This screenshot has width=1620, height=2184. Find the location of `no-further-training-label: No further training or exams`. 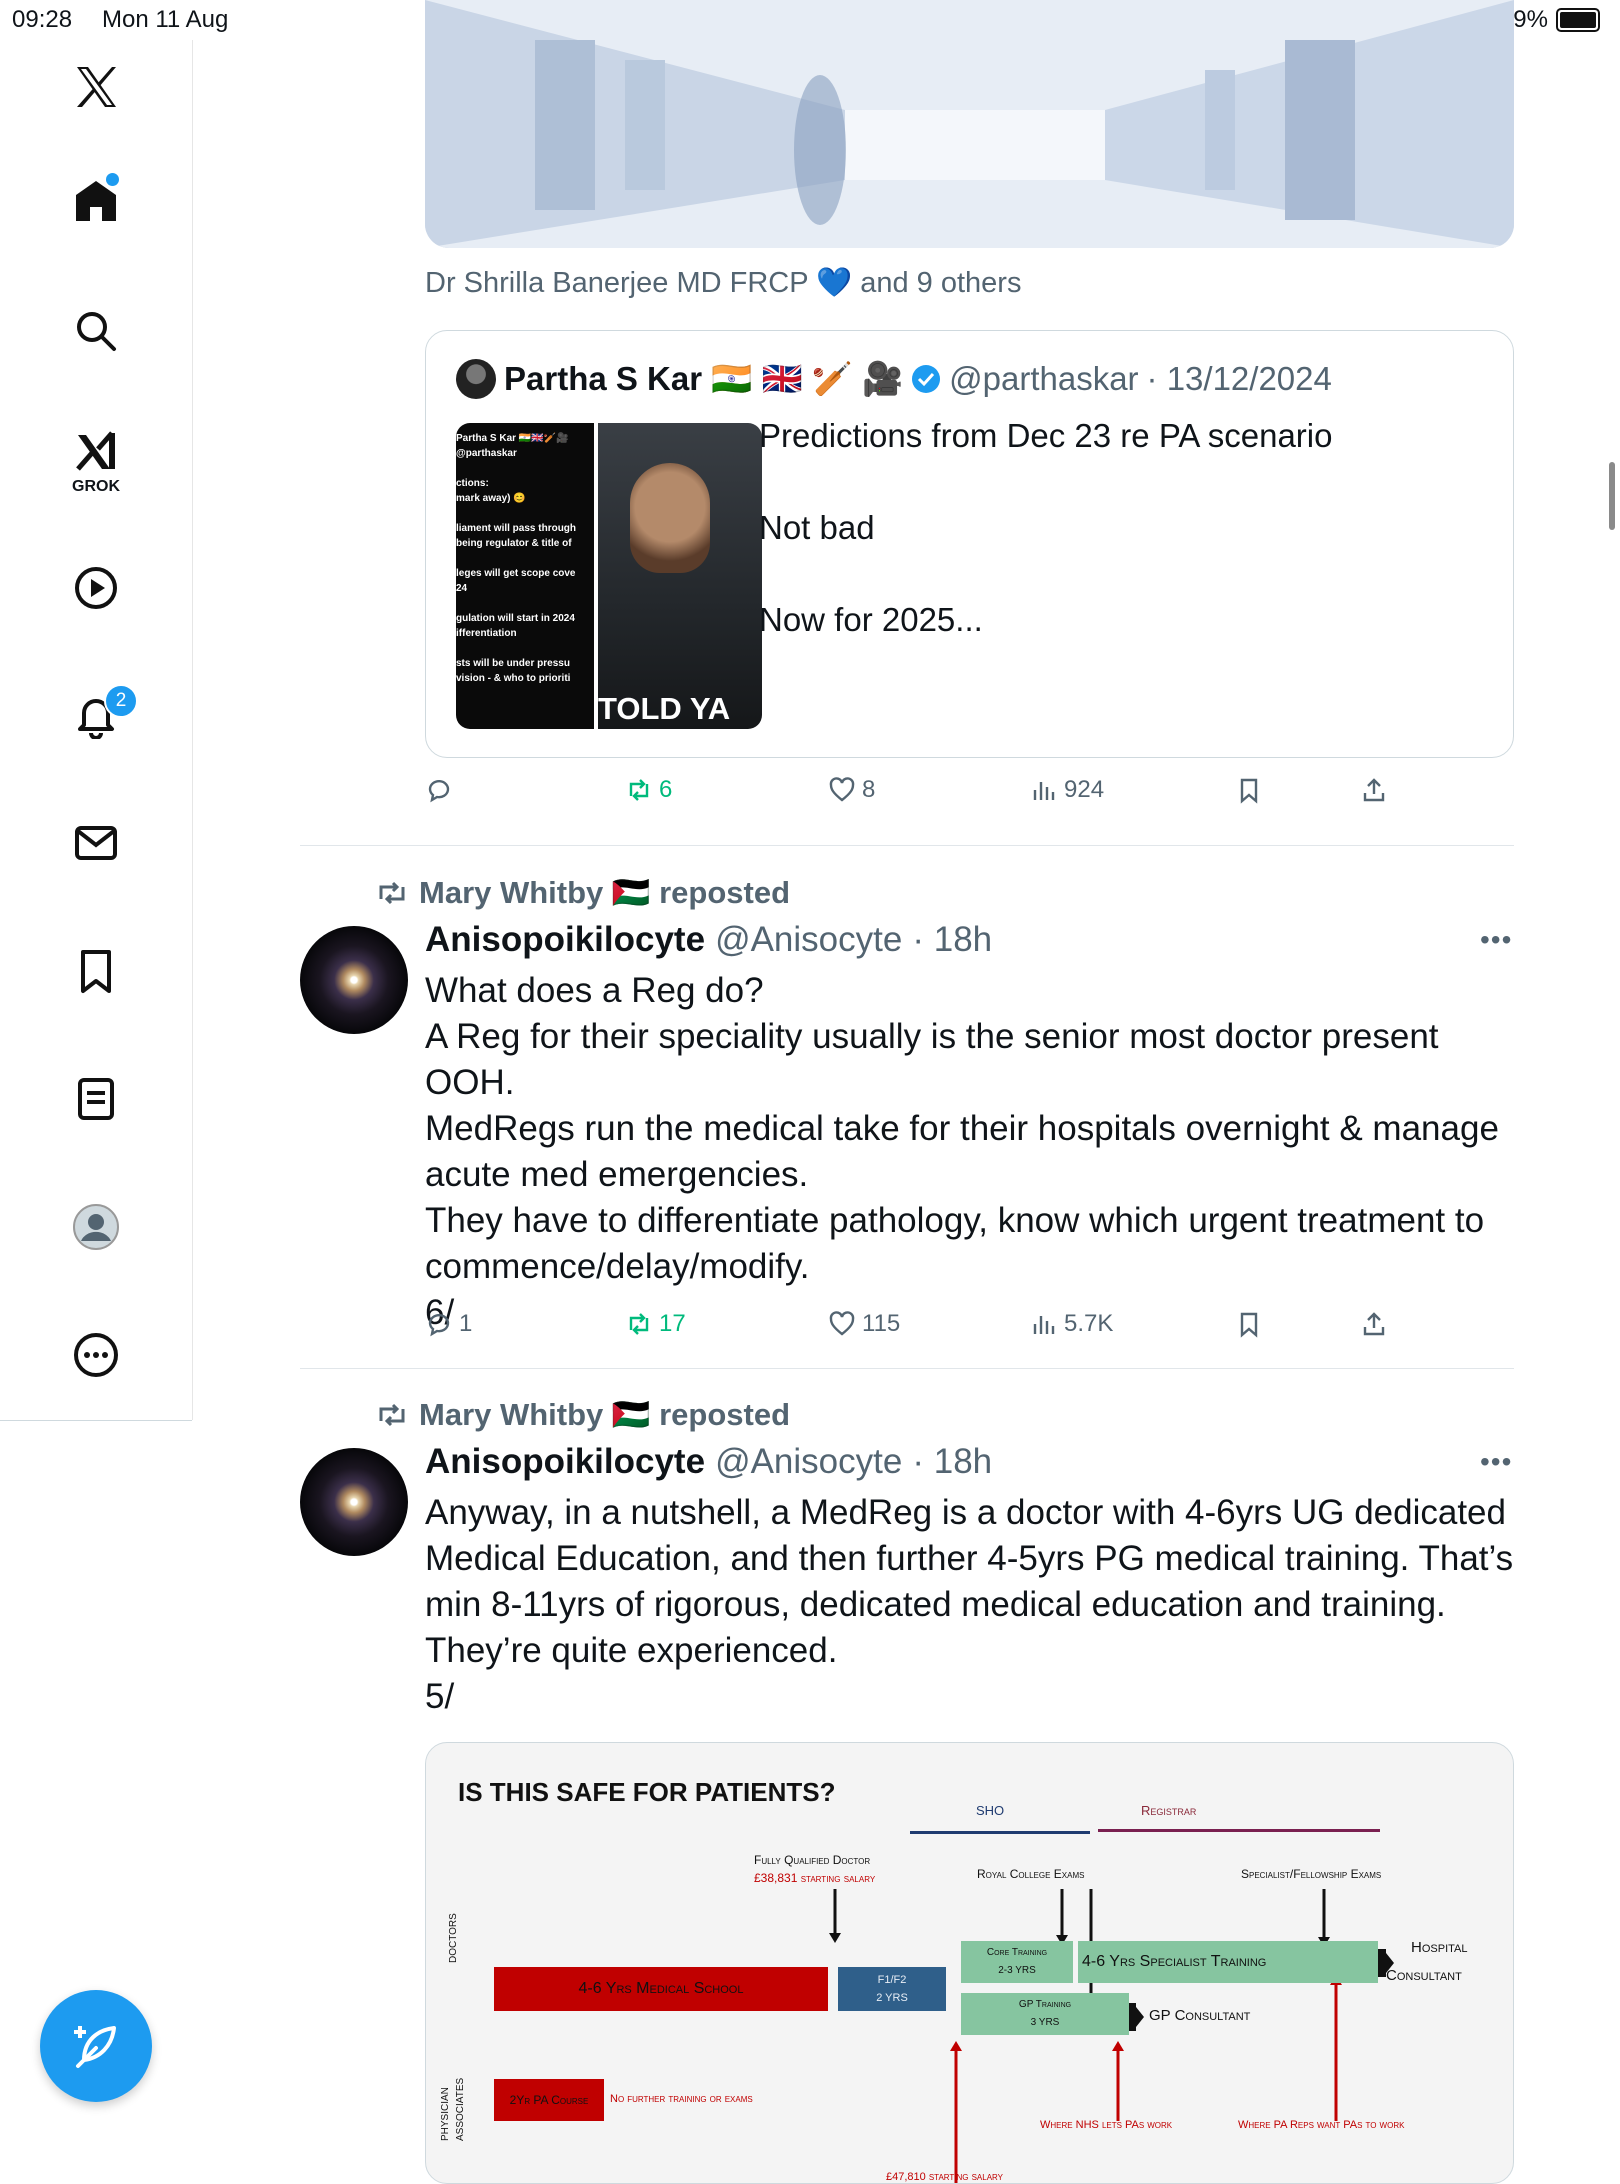

no-further-training-label: No further training or exams is located at coordinates (681, 2099).